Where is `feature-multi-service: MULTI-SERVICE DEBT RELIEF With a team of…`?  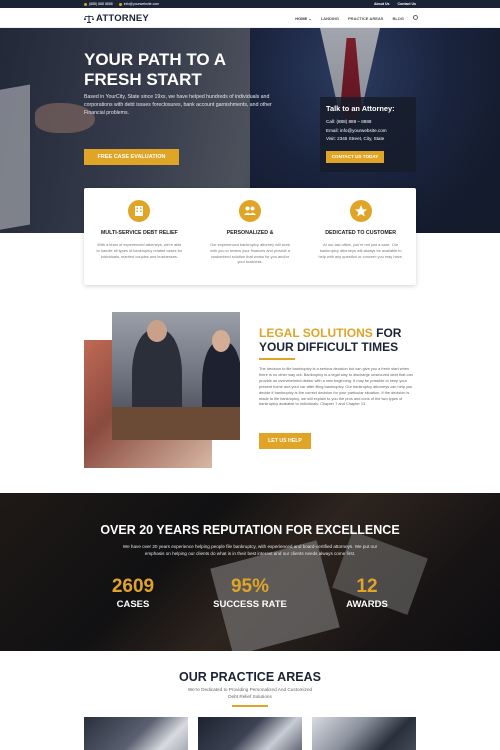 feature-multi-service: MULTI-SERVICE DEBT RELIEF With a team of… is located at coordinates (139, 236).